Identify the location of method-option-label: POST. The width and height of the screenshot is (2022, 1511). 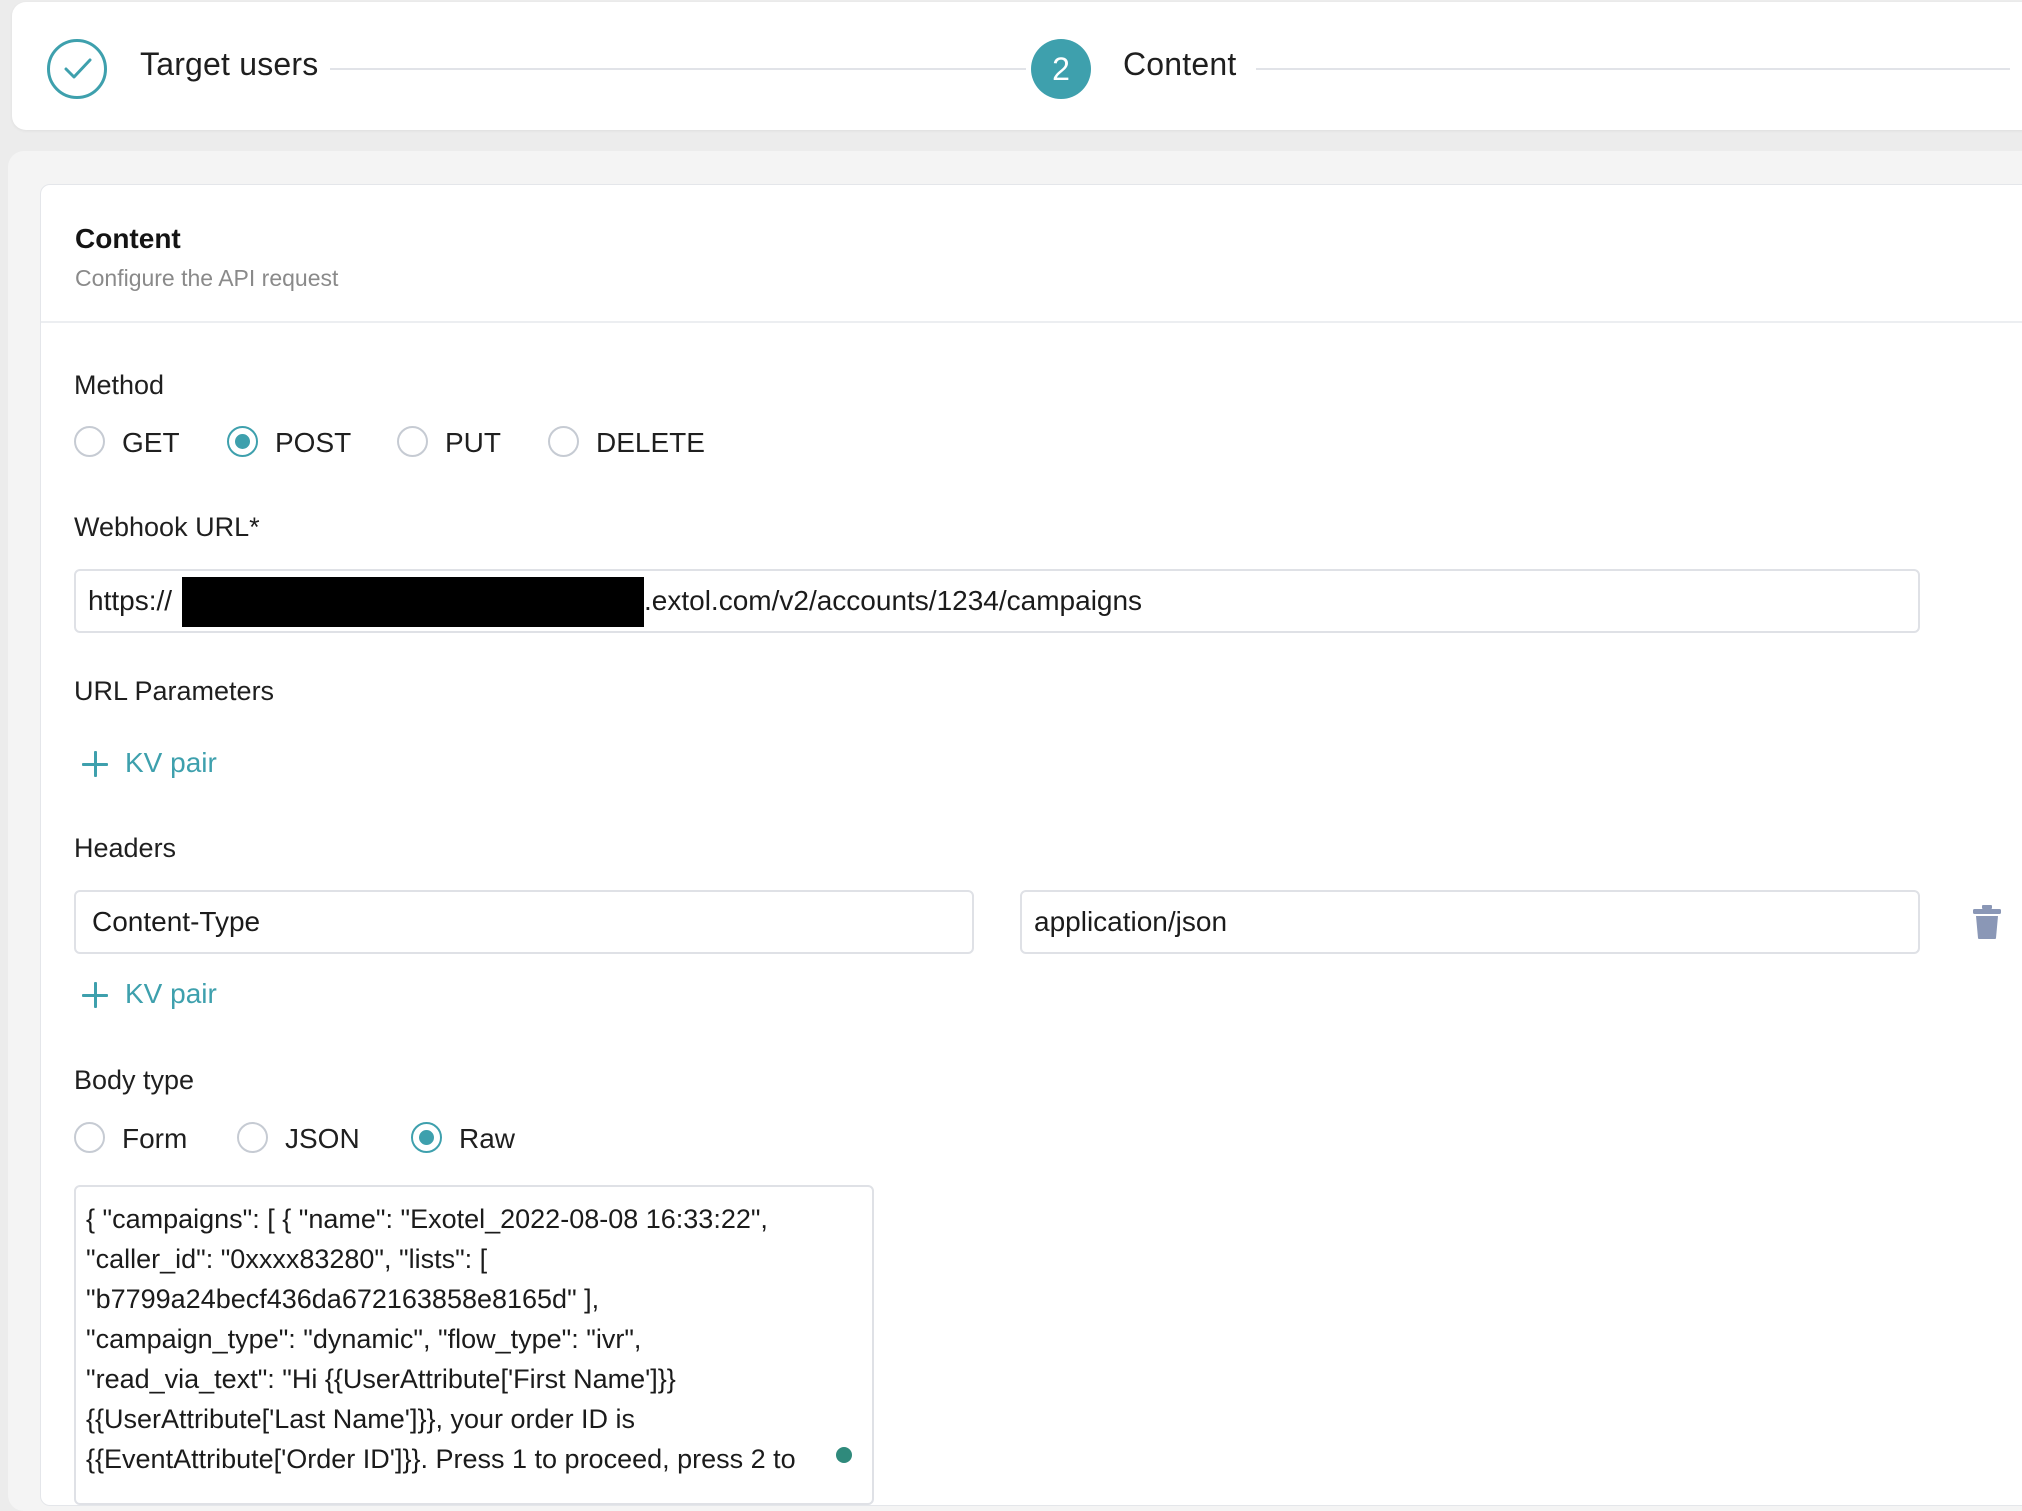
(313, 442).